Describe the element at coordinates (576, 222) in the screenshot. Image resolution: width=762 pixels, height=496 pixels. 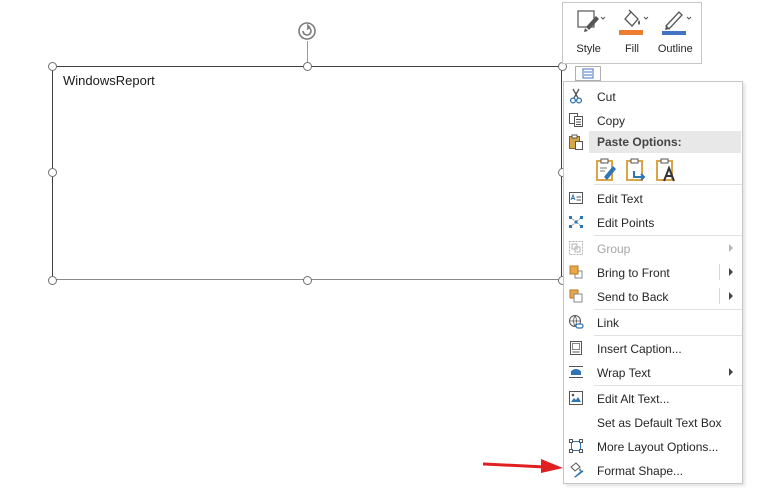
I see `edit-points-icon` at that location.